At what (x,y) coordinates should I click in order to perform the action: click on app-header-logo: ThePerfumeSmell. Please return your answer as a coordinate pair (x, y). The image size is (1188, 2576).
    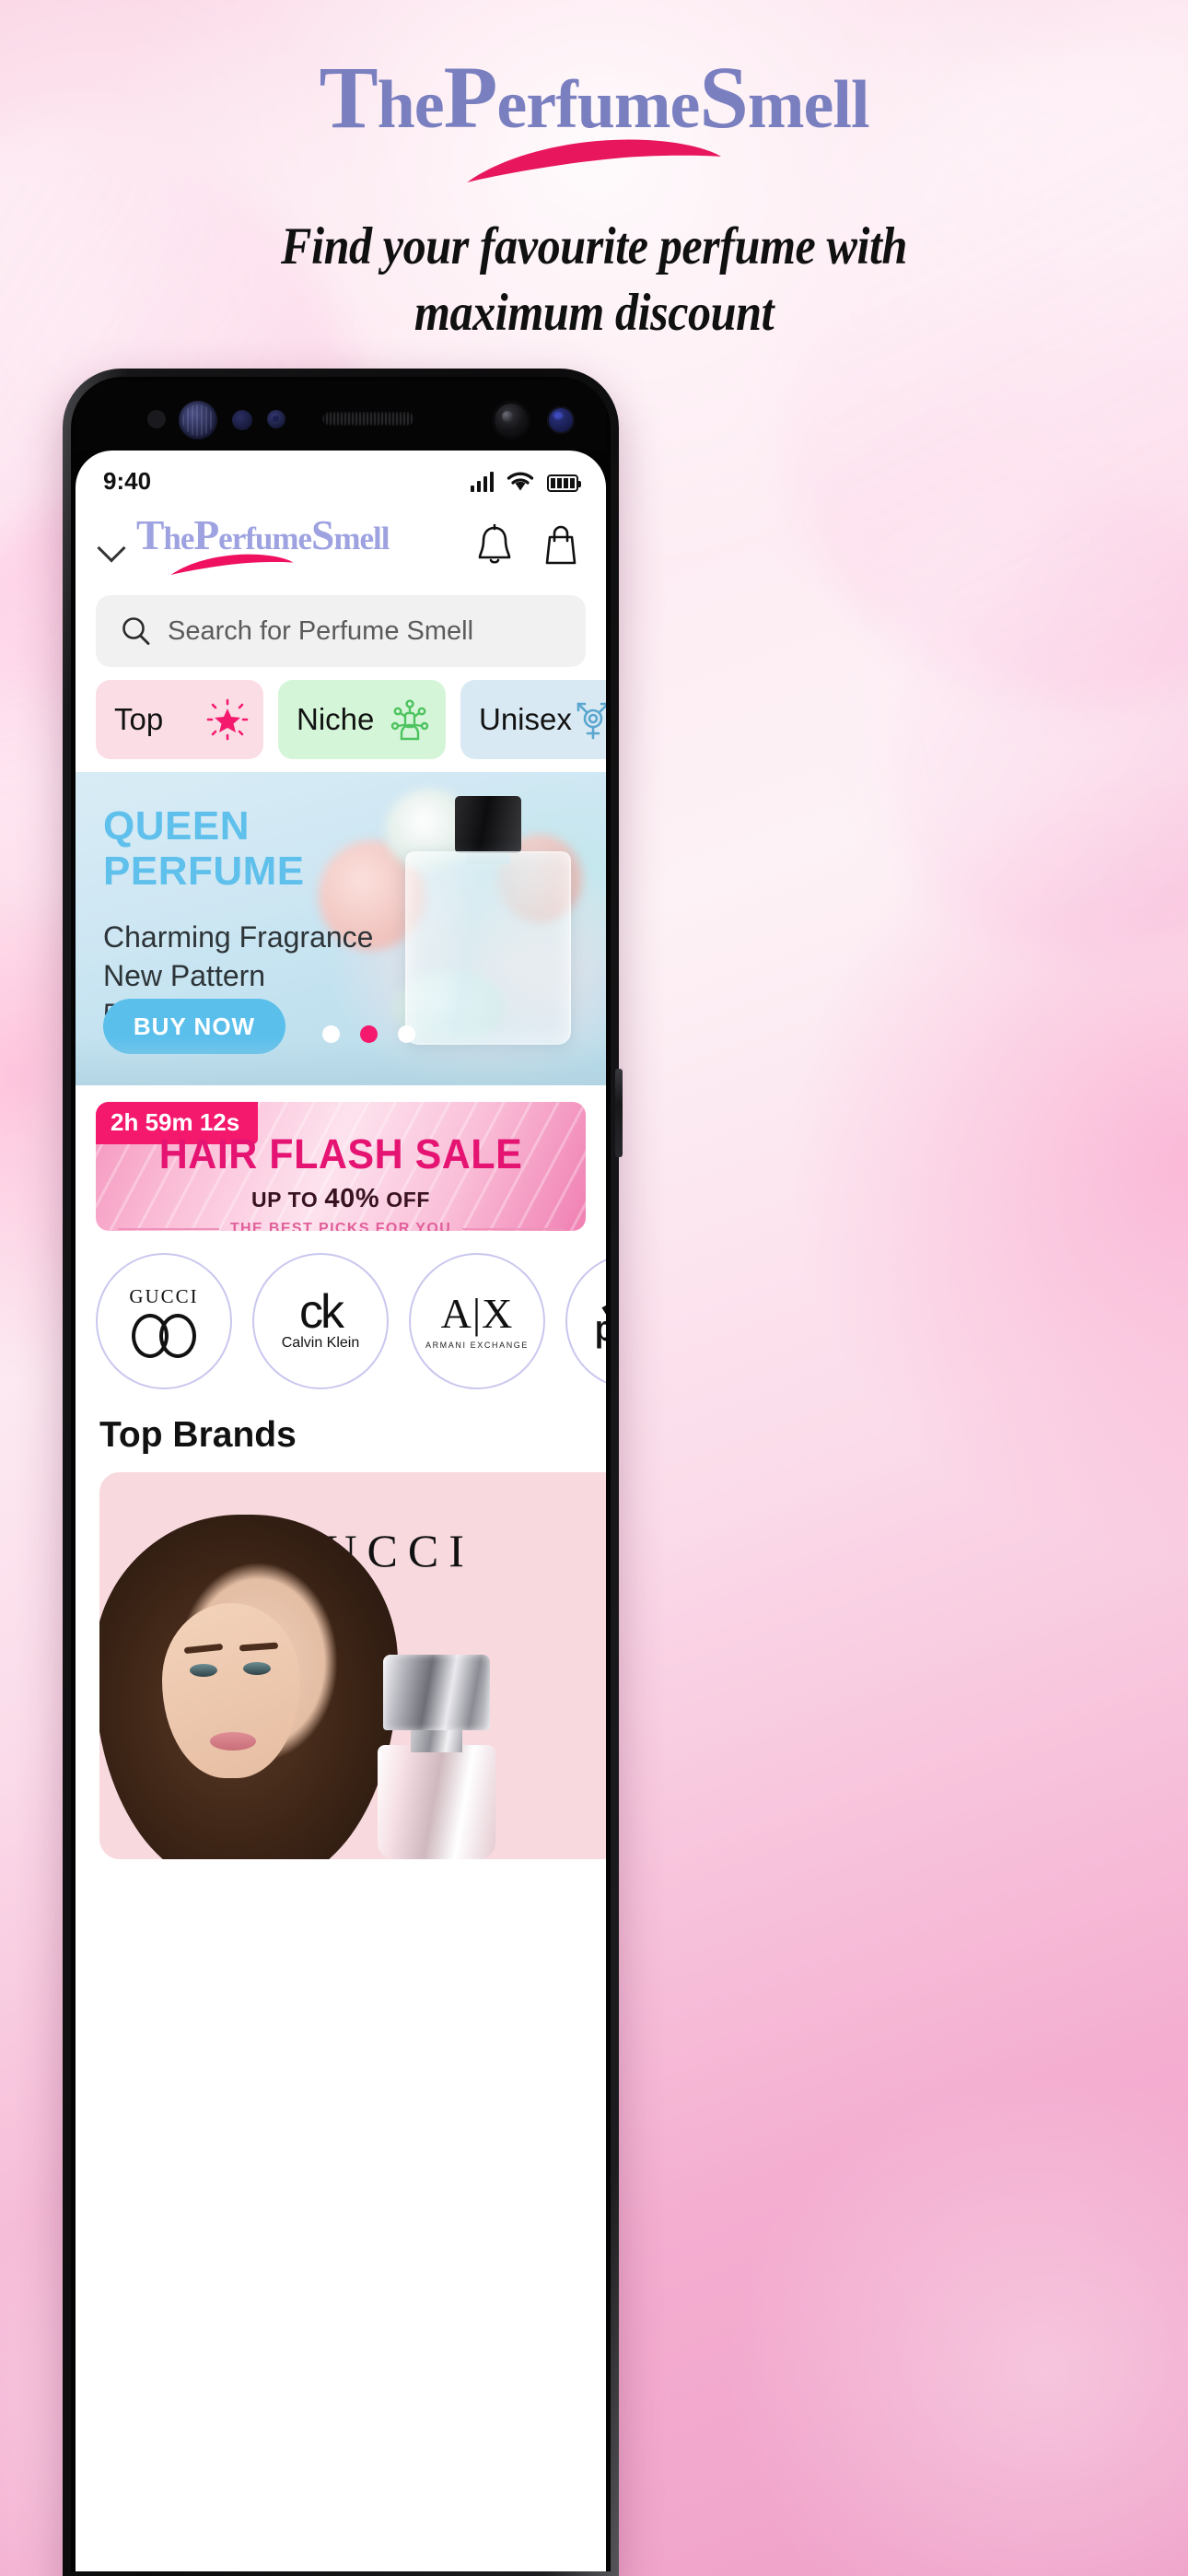
    Looking at the image, I should click on (300, 545).